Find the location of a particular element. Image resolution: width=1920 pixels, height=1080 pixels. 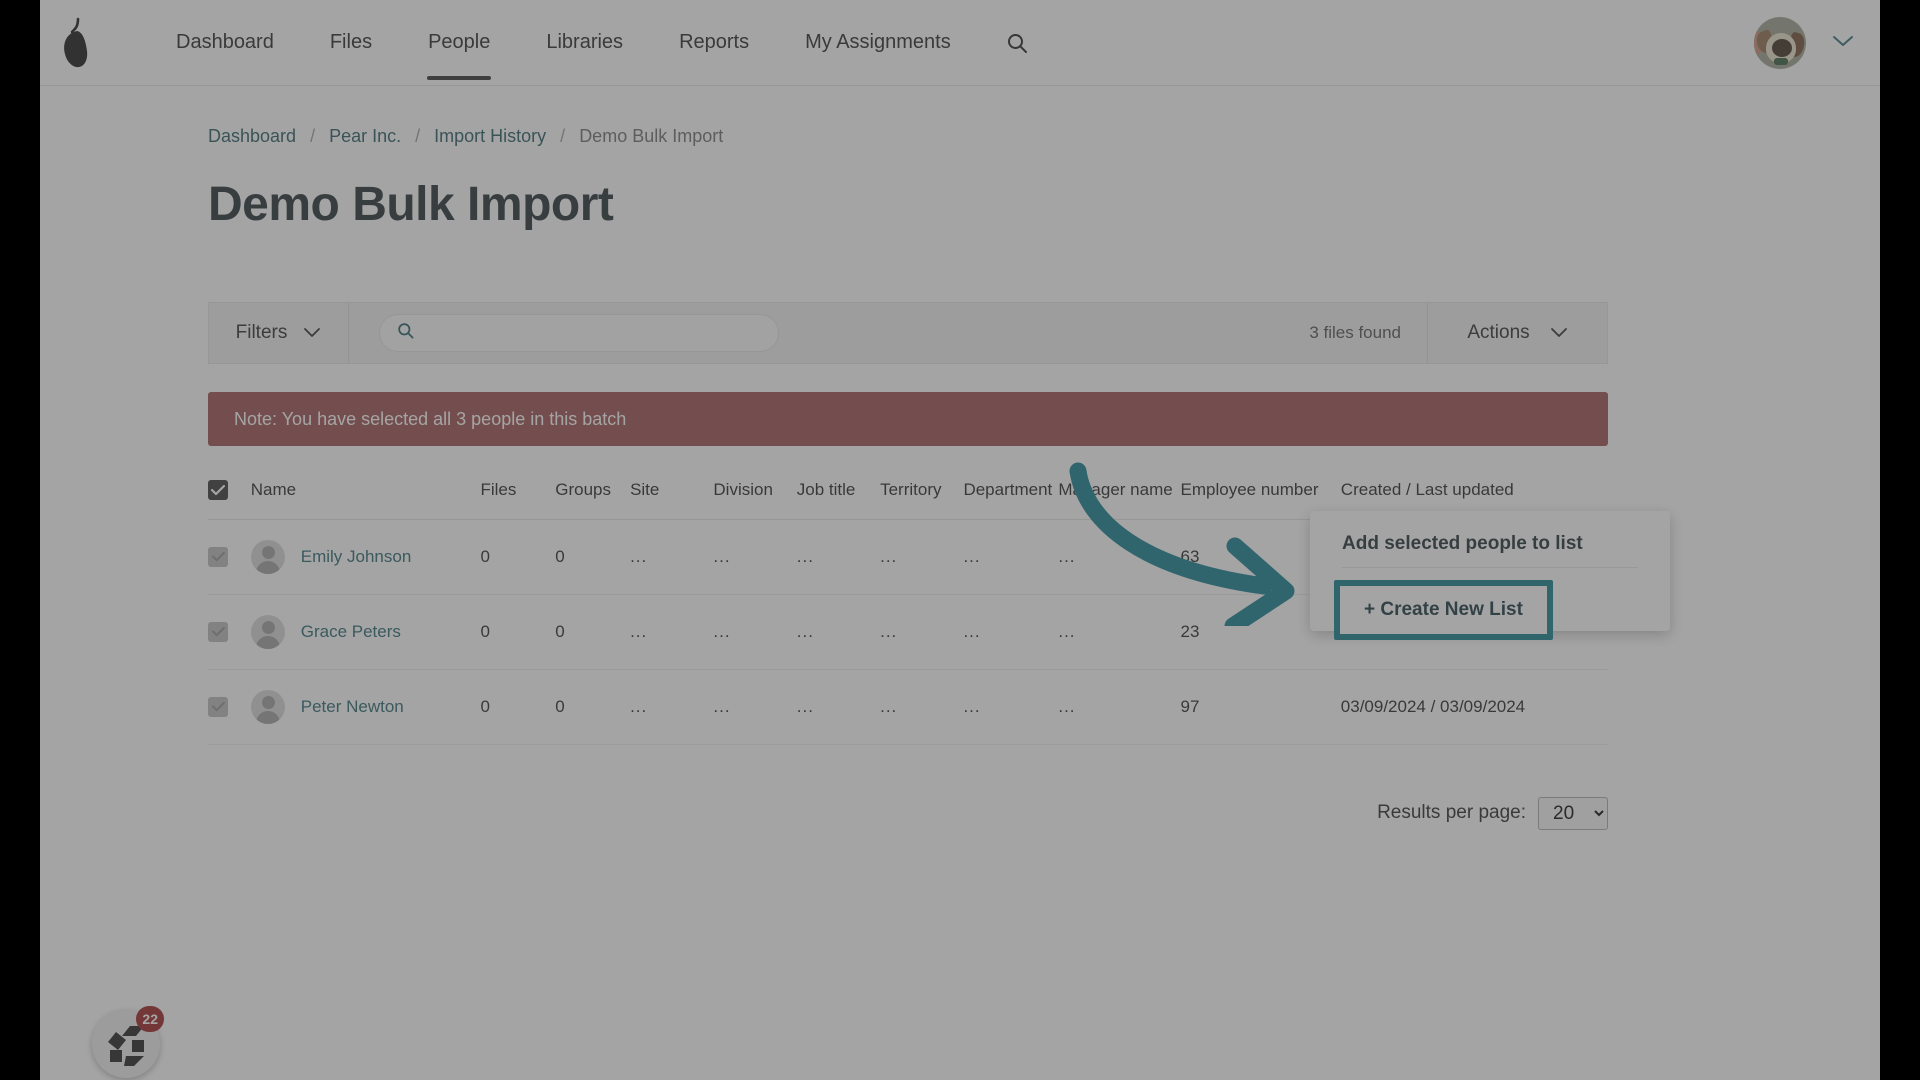

actions-button: Actions is located at coordinates (1517, 333).